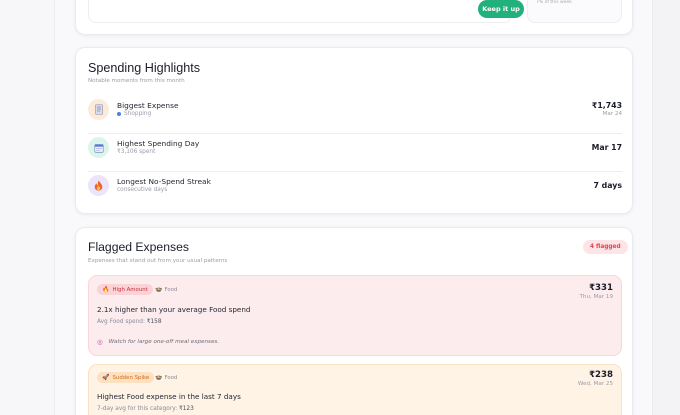 The height and width of the screenshot is (415, 680). I want to click on high-amount-badge: 🔥 High Amount, so click(125, 289).